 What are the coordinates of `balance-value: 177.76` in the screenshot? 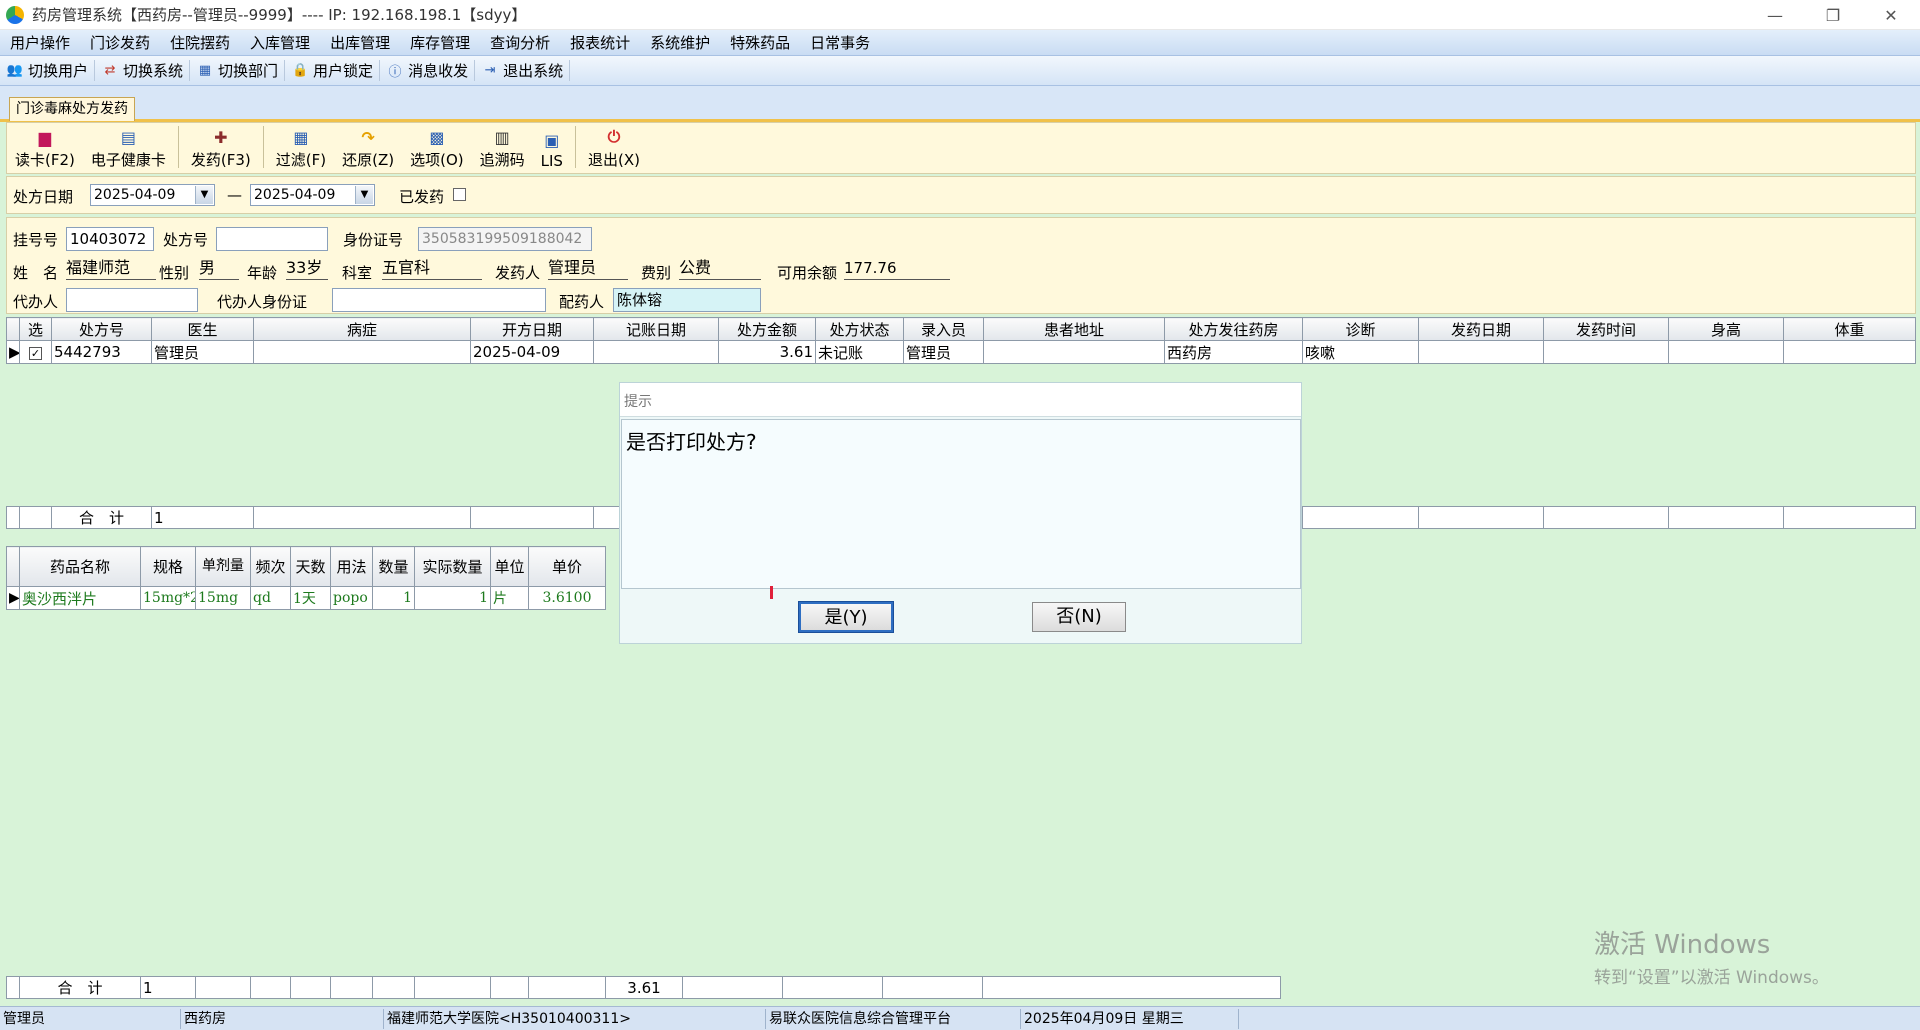 It's located at (897, 269).